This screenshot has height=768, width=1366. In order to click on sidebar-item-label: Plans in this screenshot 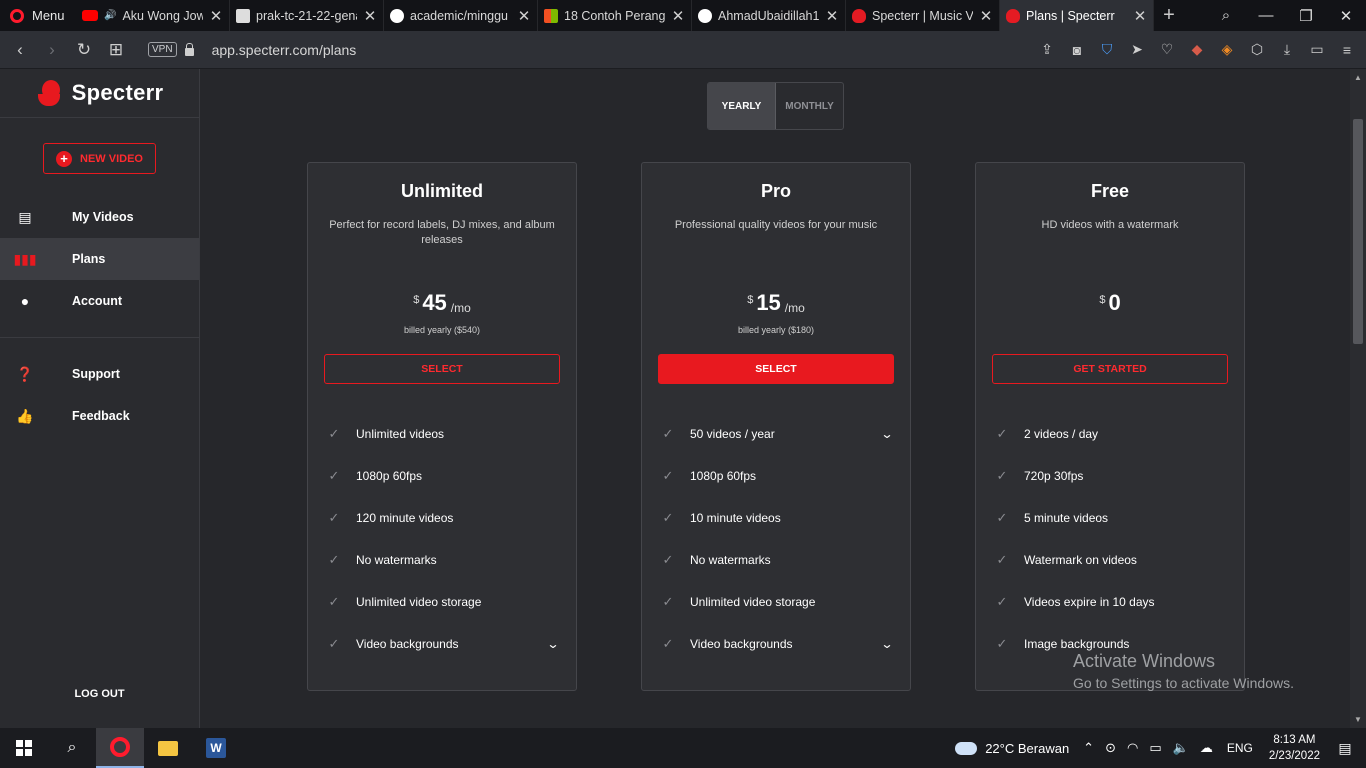, I will do `click(89, 259)`.